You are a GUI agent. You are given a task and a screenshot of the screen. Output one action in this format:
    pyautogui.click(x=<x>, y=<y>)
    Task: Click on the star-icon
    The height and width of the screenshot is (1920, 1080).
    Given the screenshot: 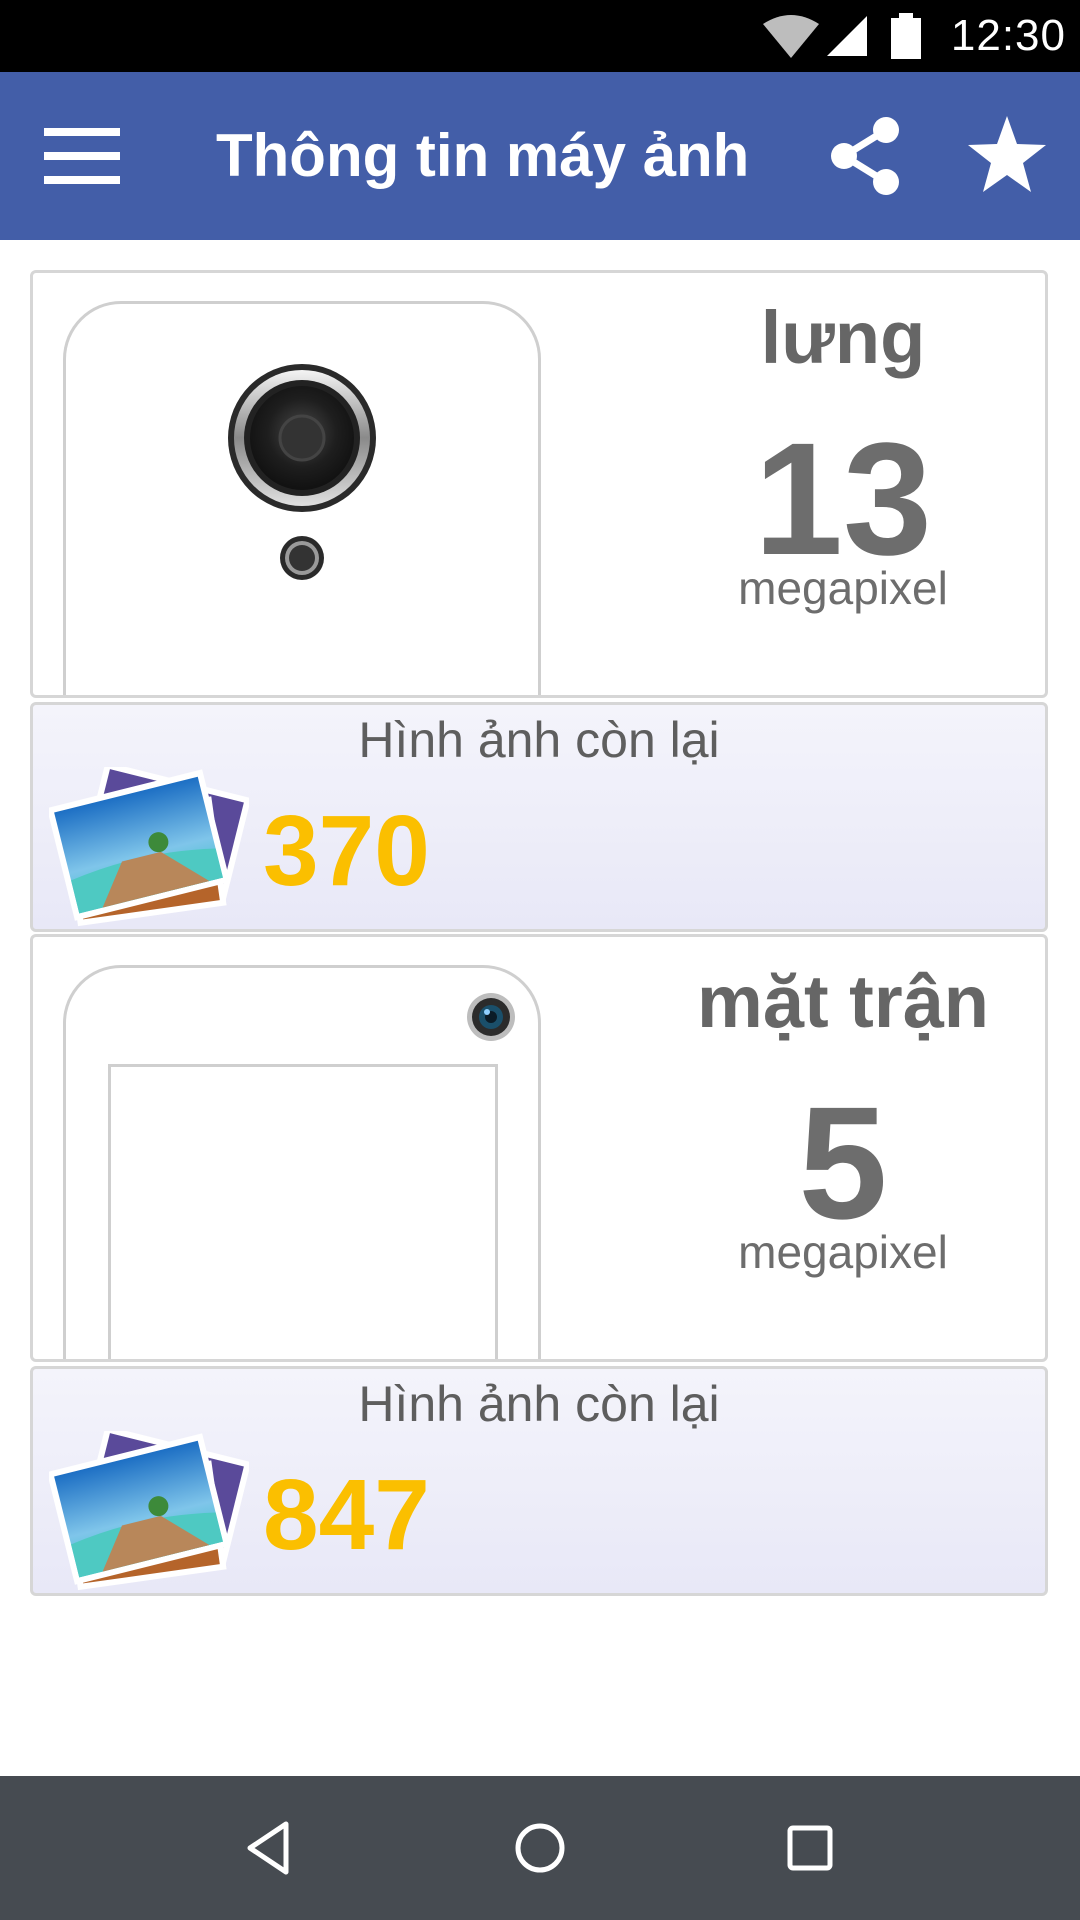 What is the action you would take?
    pyautogui.click(x=1007, y=154)
    